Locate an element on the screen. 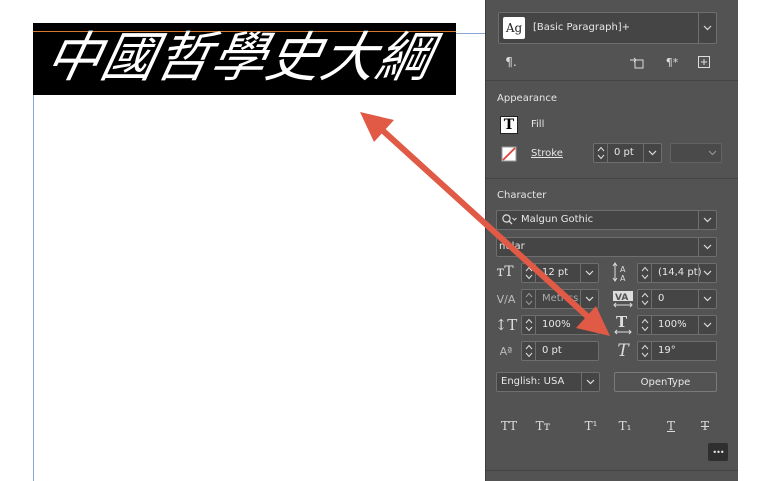  baseline-shift-icon: Aª is located at coordinates (506, 351).